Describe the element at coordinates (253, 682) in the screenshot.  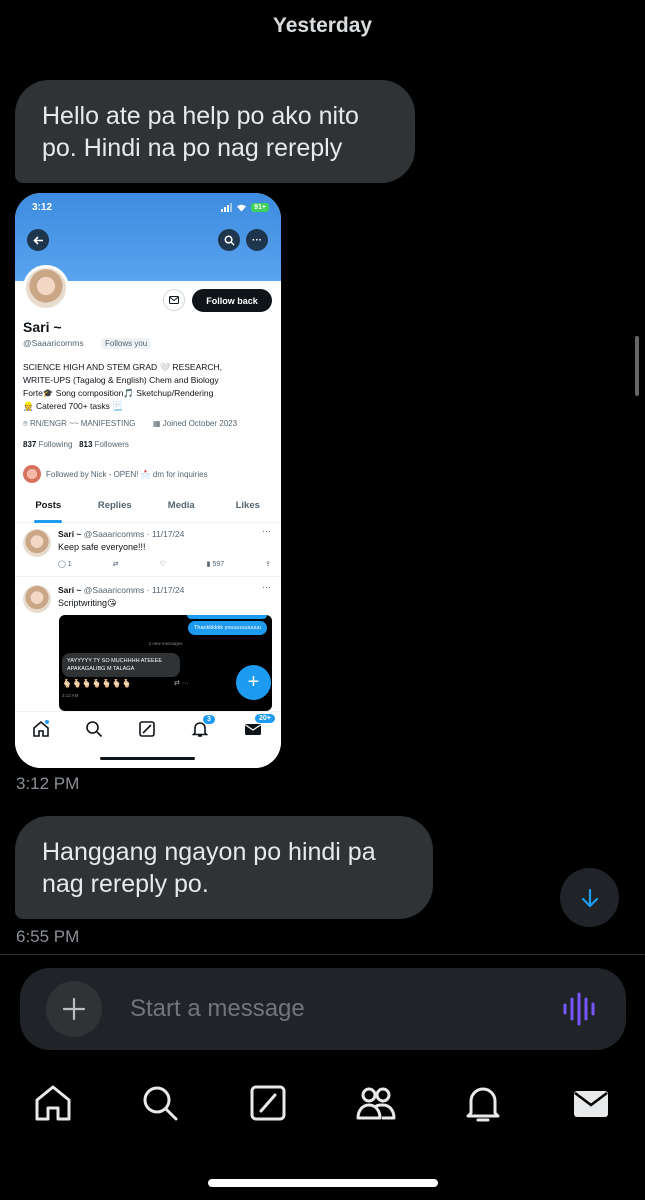
I see `compose-fab-button: +` at that location.